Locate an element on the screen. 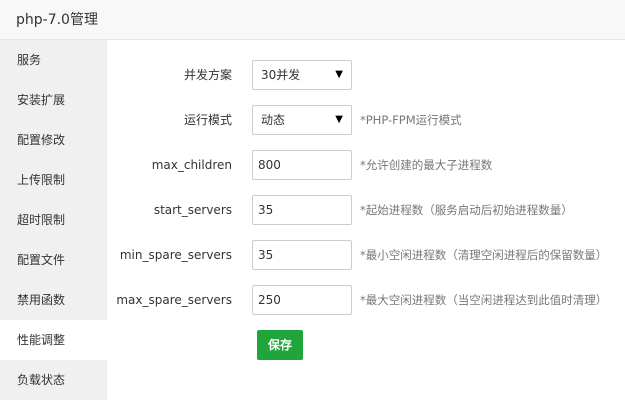 Image resolution: width=625 pixels, height=400 pixels. run-mode-hint: *PHP-FPM运行模式 is located at coordinates (411, 120).